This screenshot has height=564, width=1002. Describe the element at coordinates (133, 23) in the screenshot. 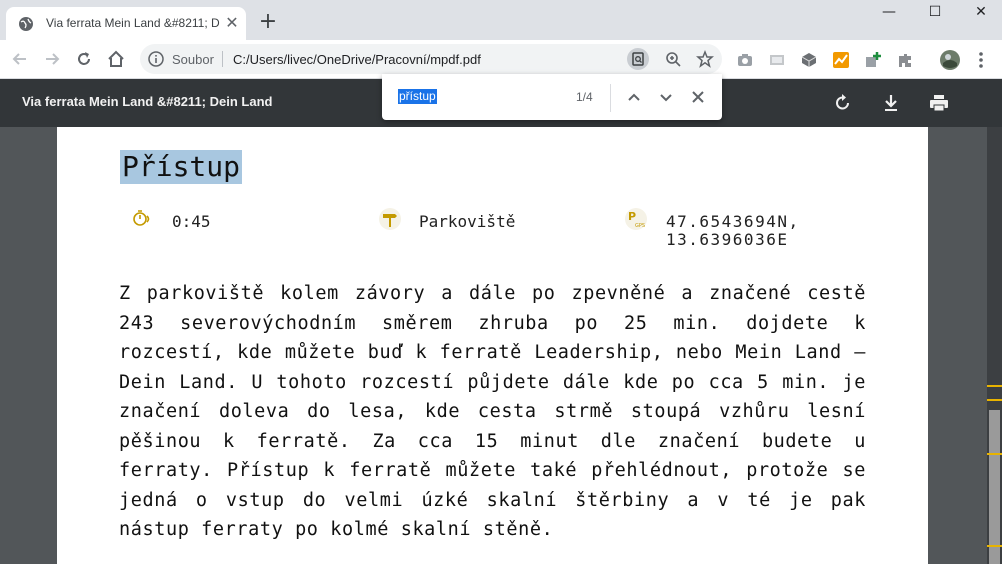

I see `tab-title: Via ferrata Mein Land &#8211; D` at that location.